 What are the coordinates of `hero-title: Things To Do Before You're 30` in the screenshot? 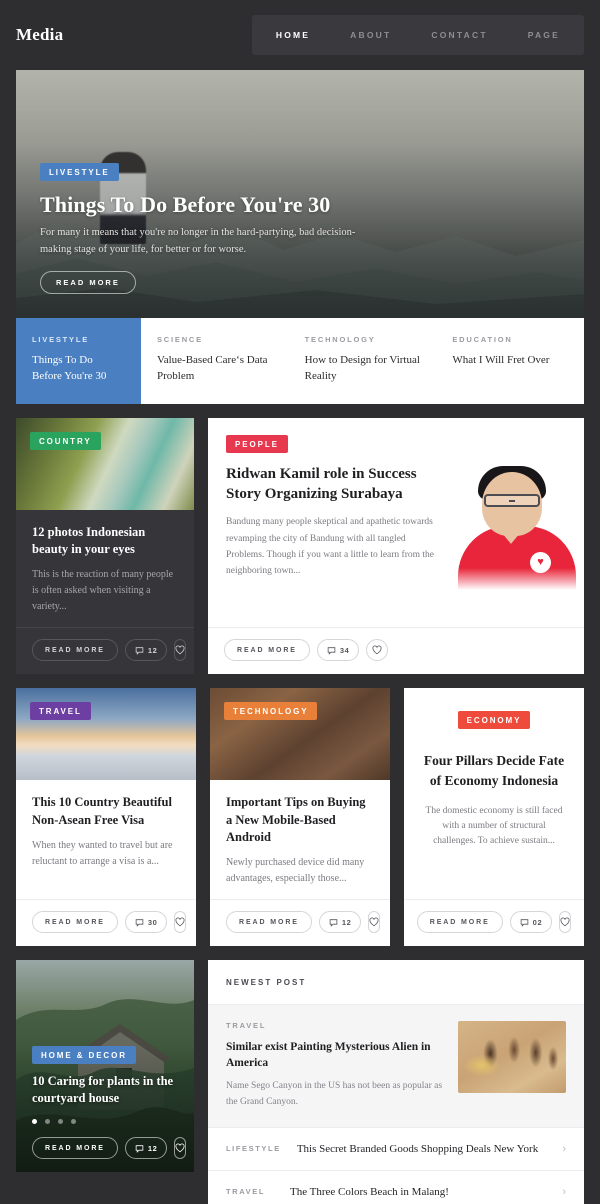 It's located at (185, 205).